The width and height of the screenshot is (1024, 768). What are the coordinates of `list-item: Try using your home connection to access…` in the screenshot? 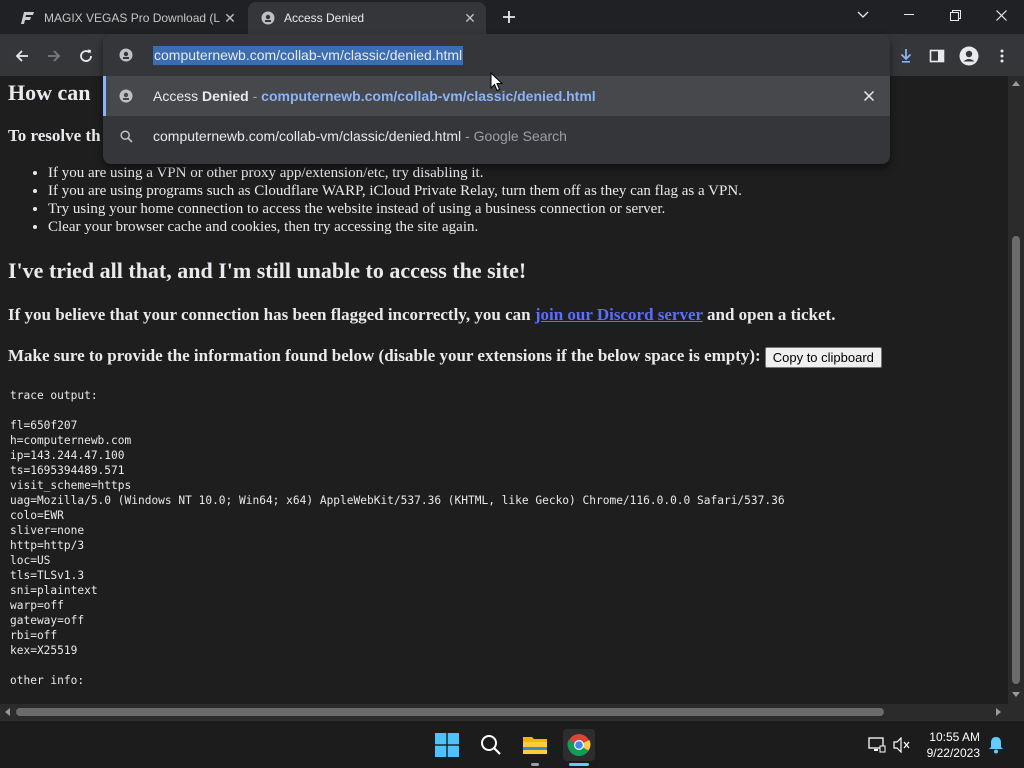 It's located at (395, 209).